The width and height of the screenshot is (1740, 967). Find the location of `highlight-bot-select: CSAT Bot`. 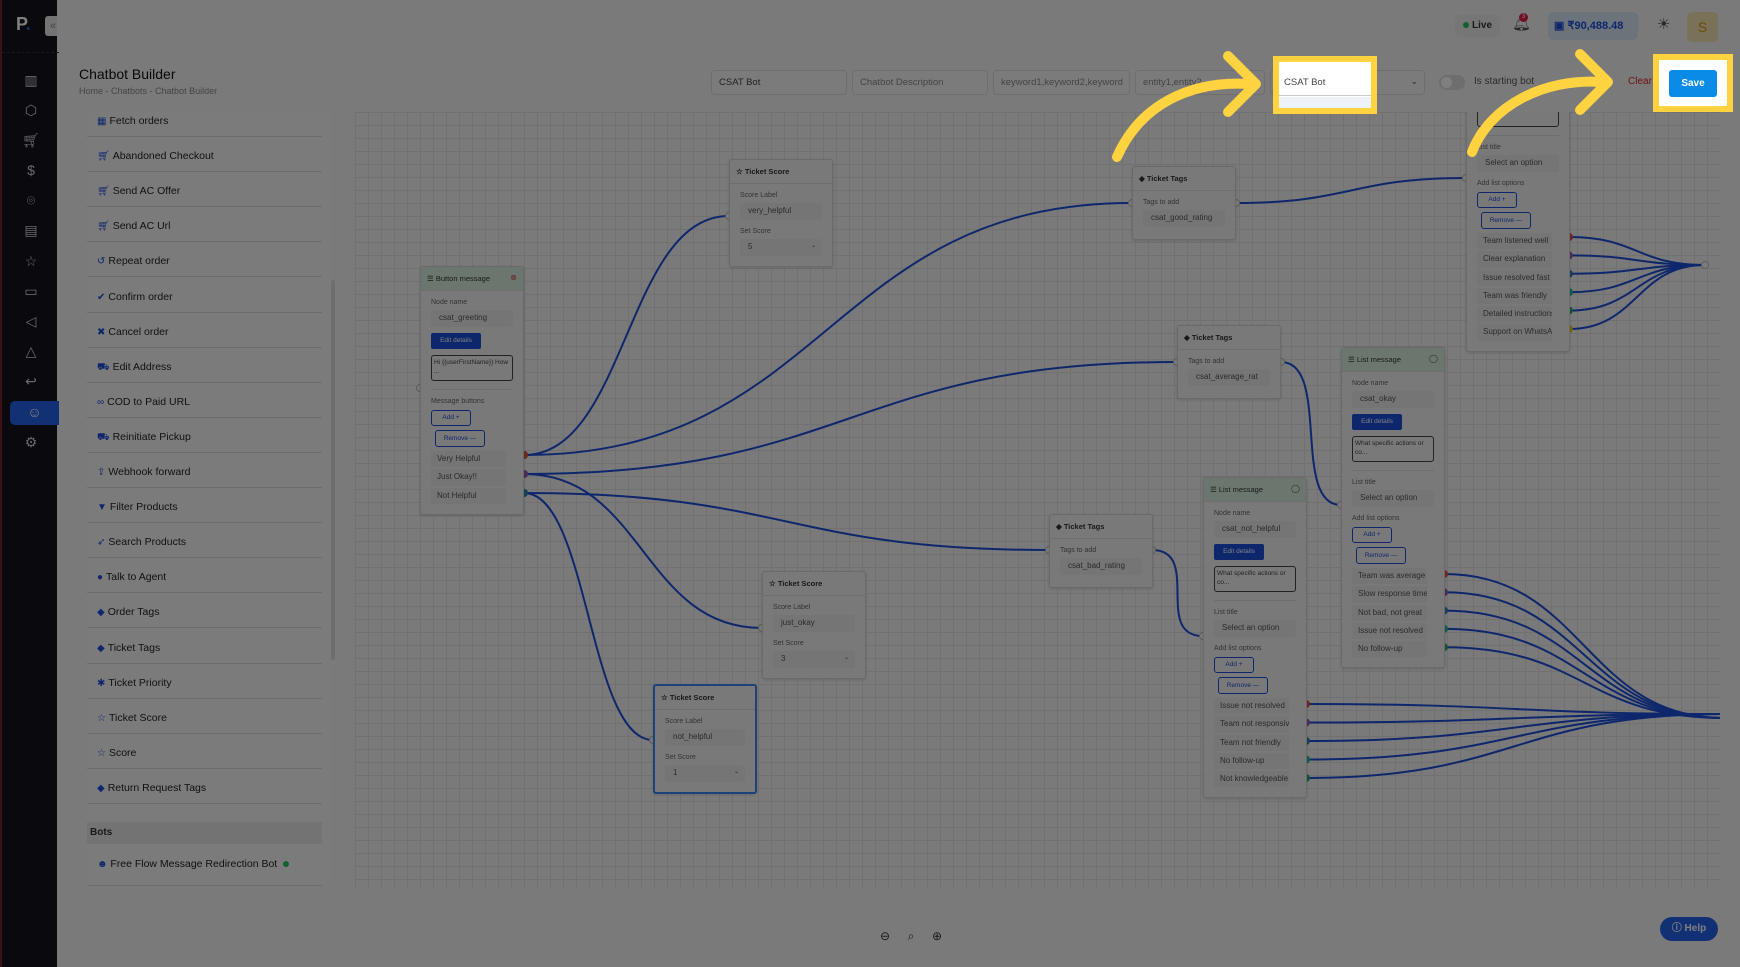

highlight-bot-select: CSAT Bot is located at coordinates (1325, 85).